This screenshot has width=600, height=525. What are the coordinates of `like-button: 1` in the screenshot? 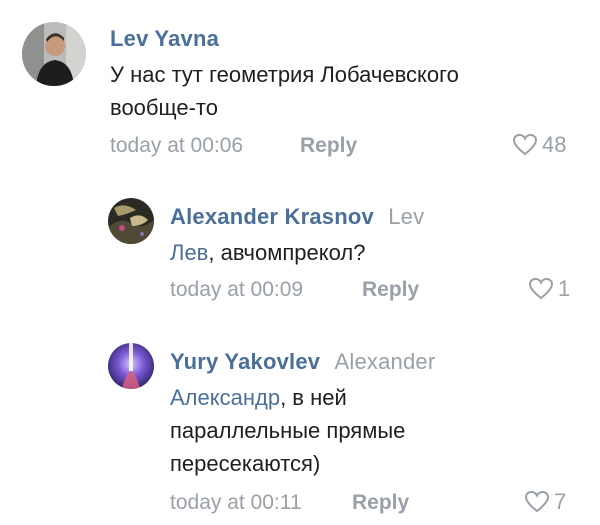 It's located at (549, 289).